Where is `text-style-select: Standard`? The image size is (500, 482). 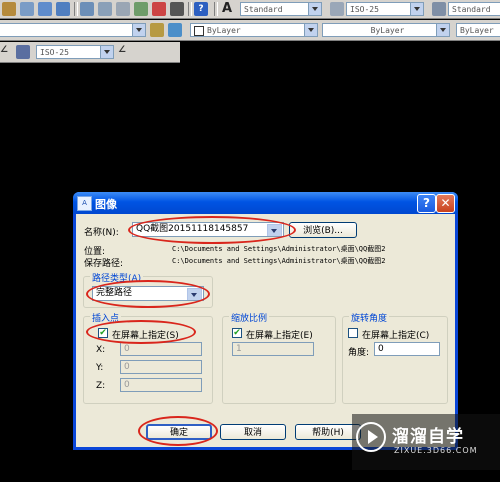
text-style-select: Standard is located at coordinates (281, 9).